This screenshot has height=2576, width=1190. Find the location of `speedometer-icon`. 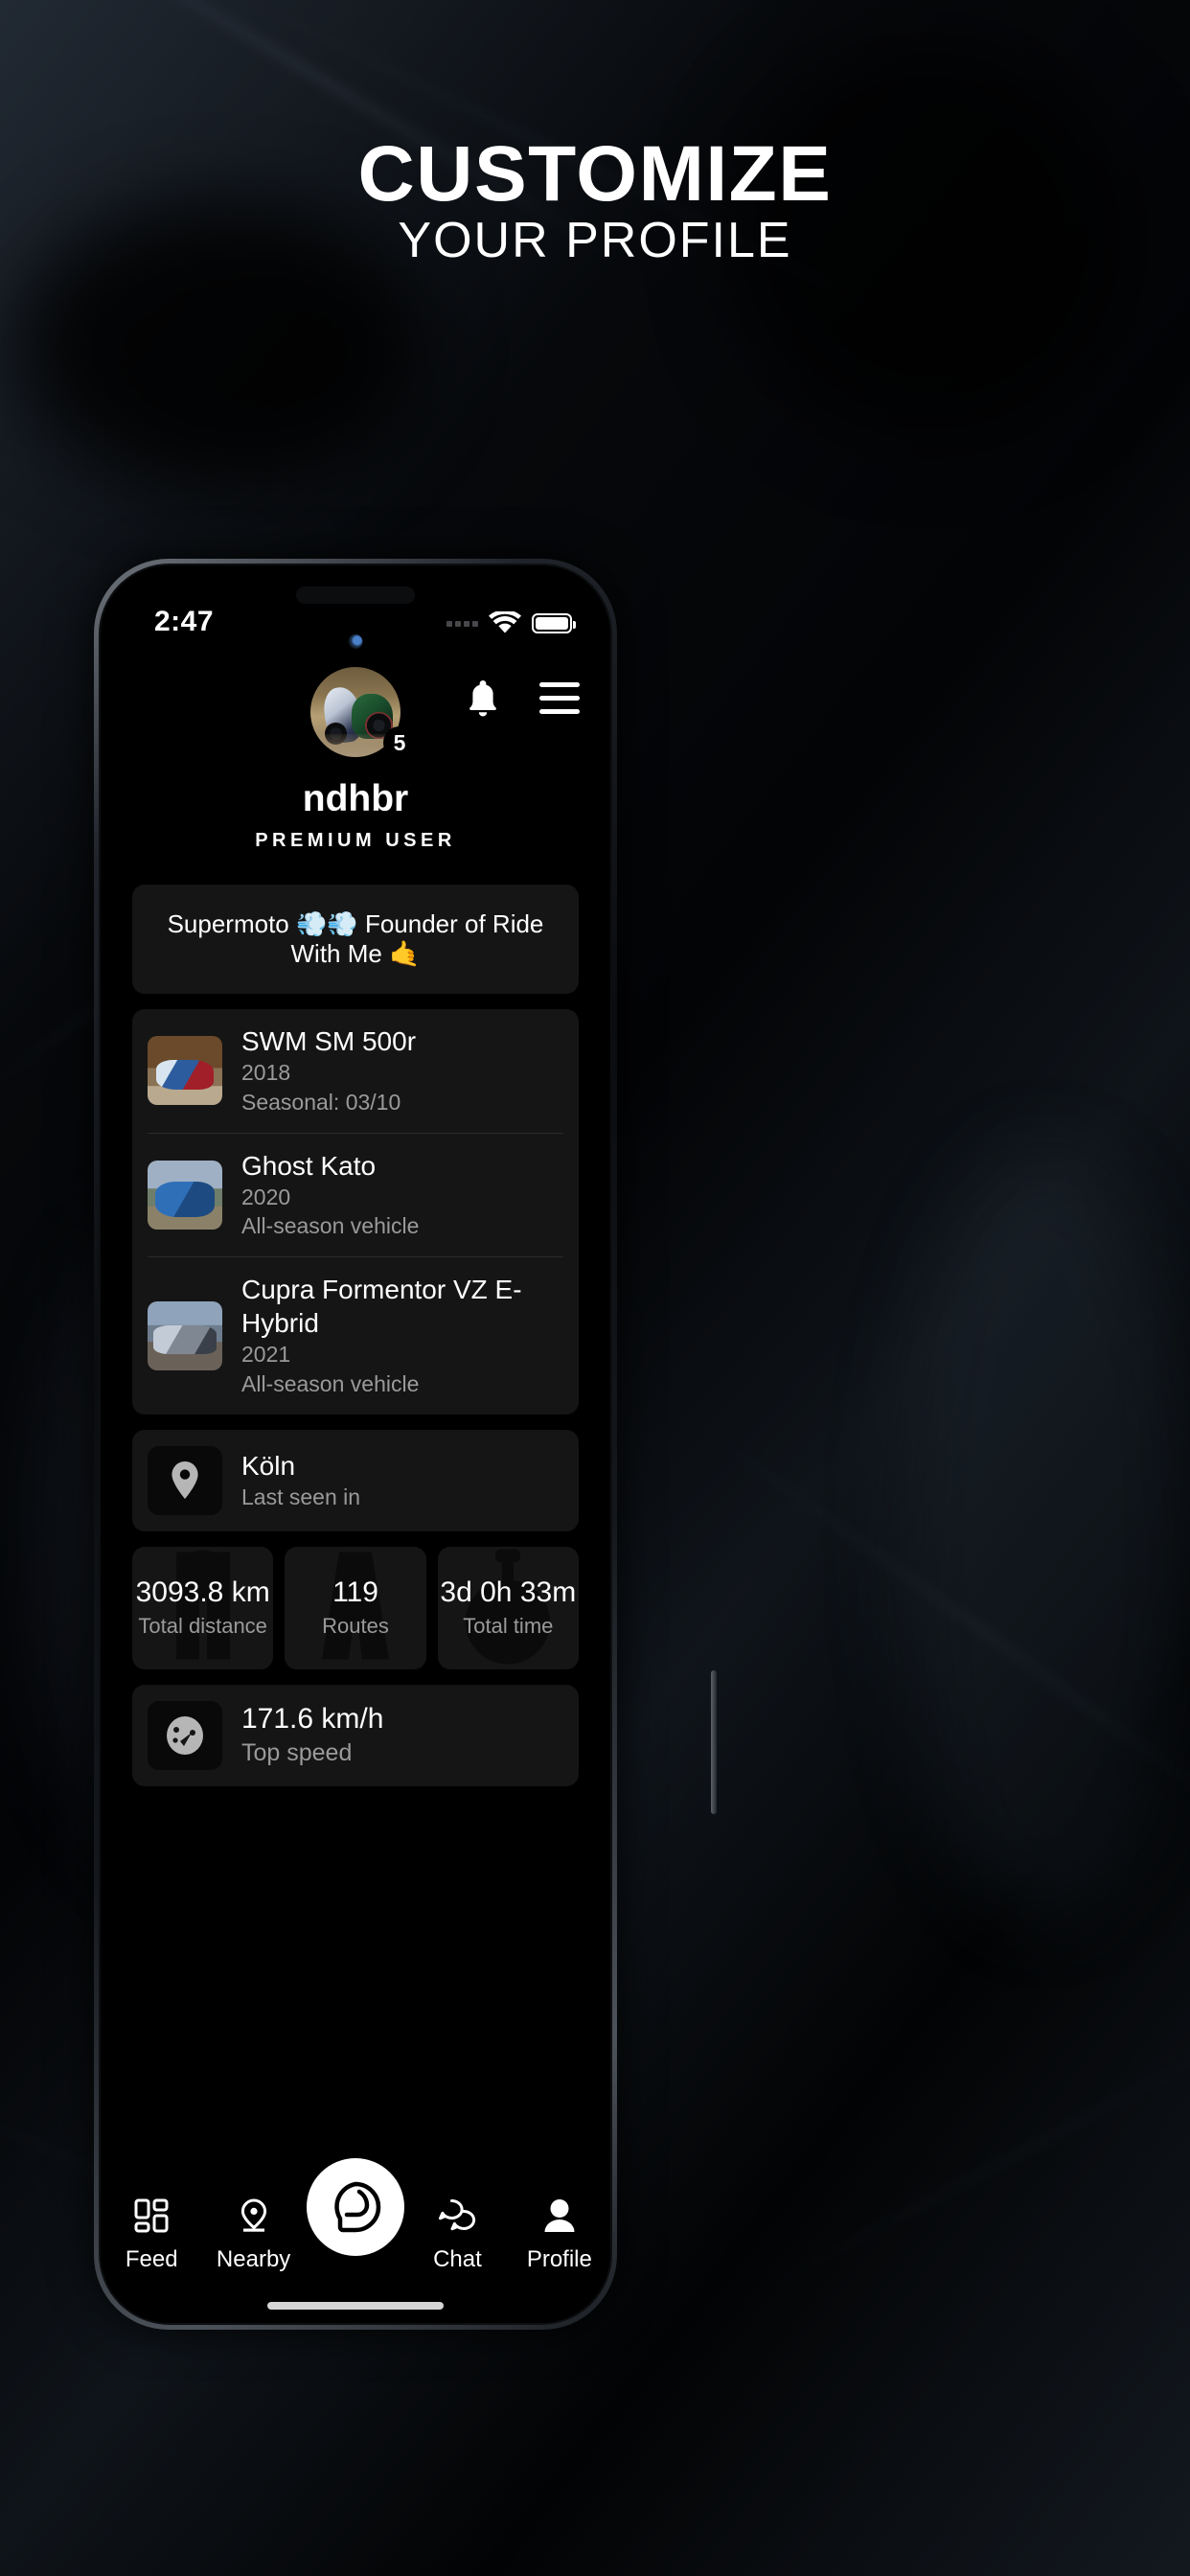

speedometer-icon is located at coordinates (185, 1735).